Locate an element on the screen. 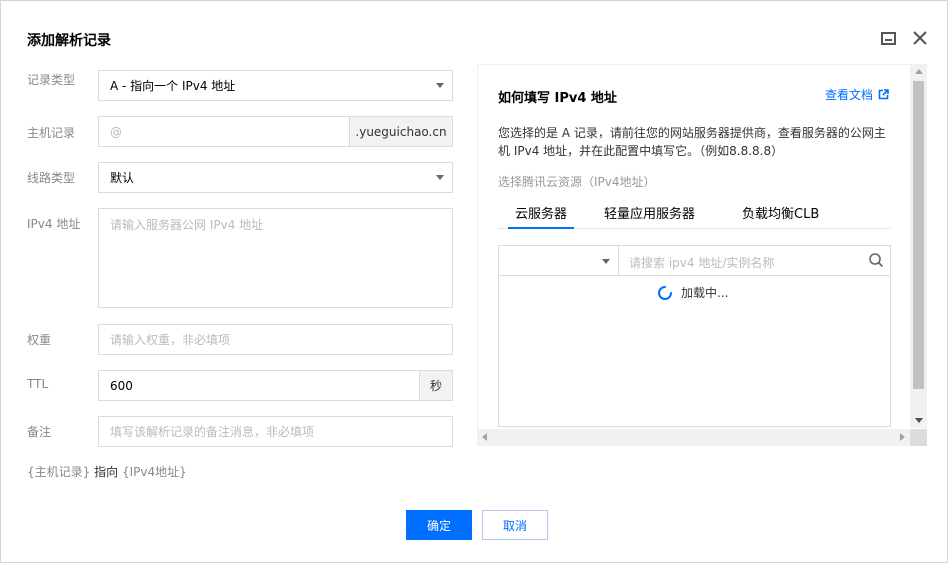 The image size is (948, 563). ipv4-placeholder: 请输入服务器公网 IPv4 地址 is located at coordinates (187, 225).